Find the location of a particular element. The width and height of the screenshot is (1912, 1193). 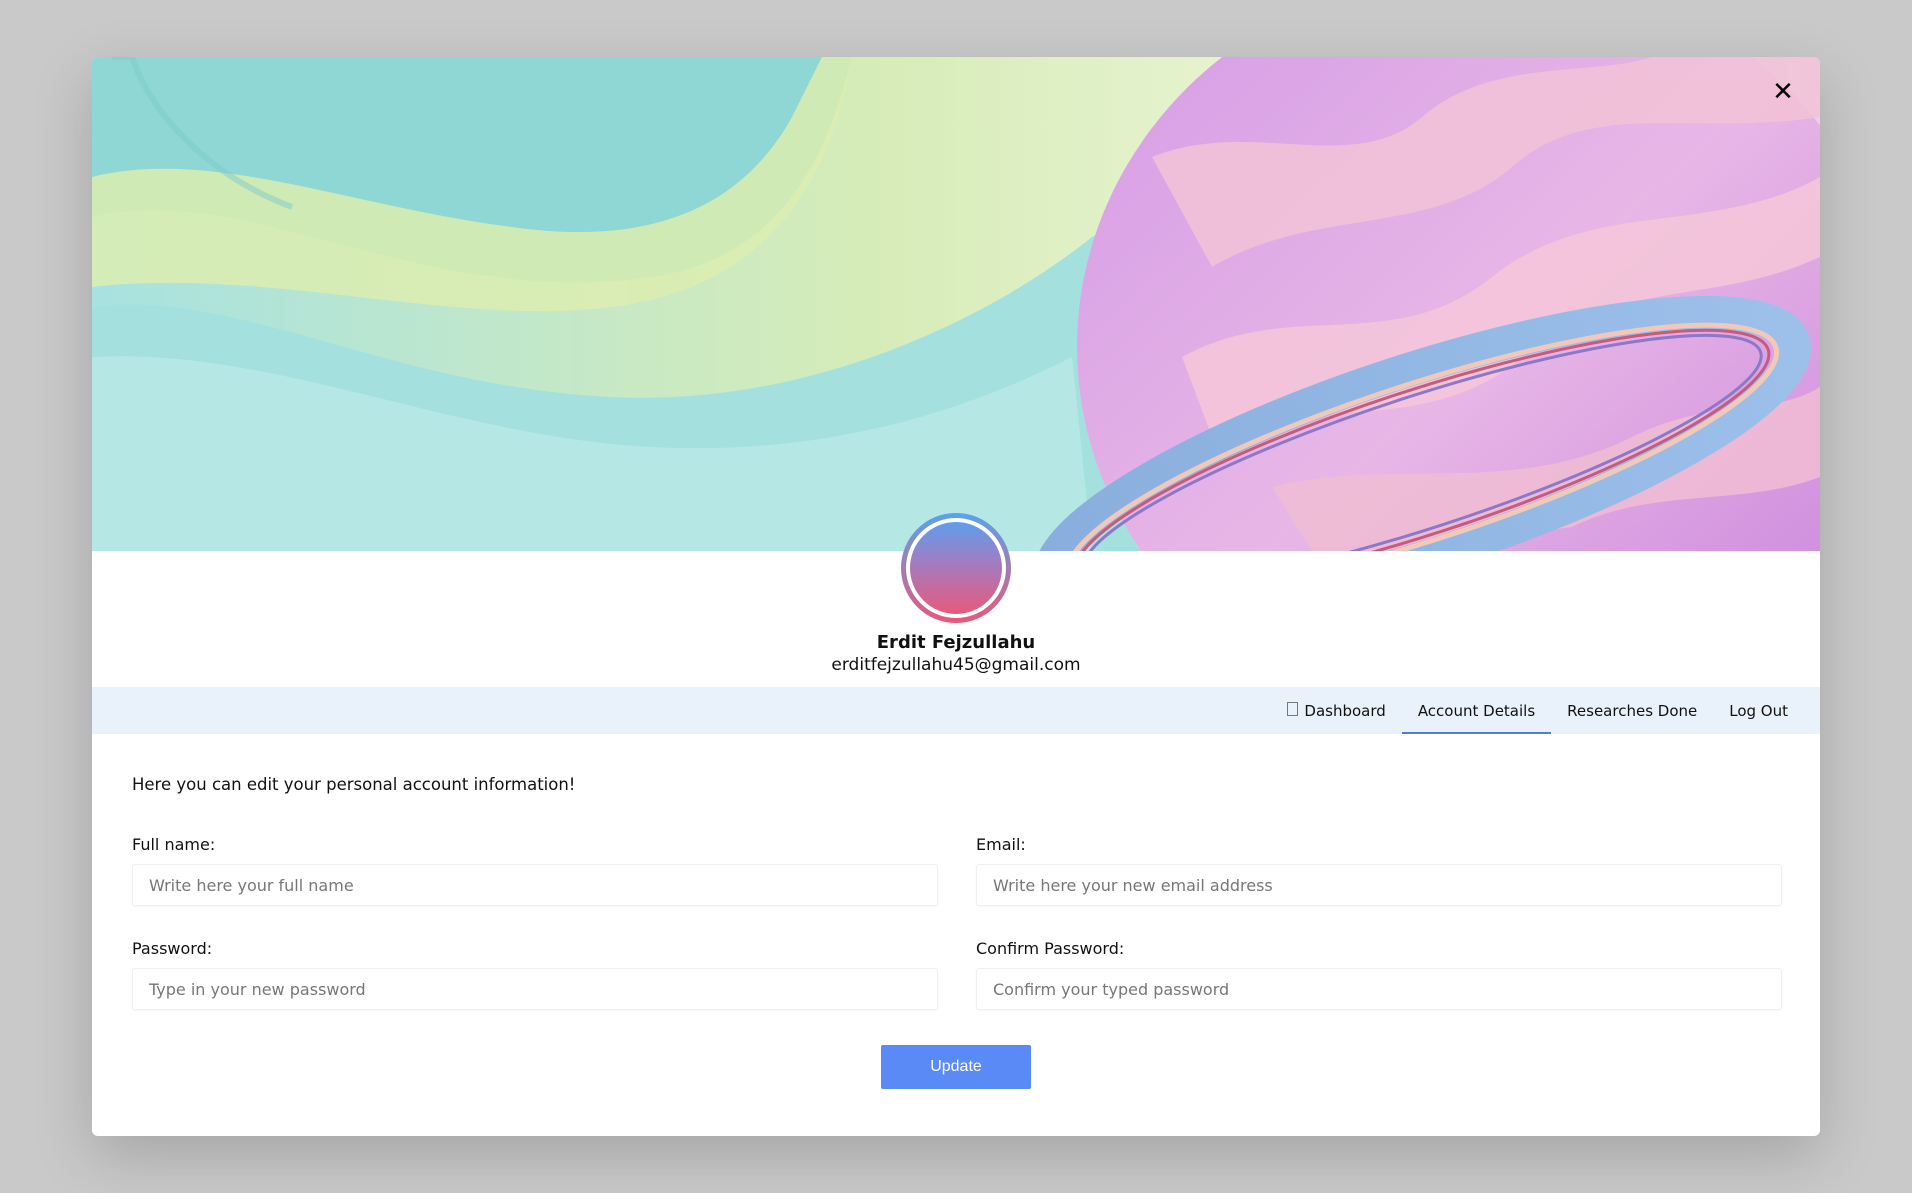

tab-dashboard-label: Dashboard is located at coordinates (1345, 710).